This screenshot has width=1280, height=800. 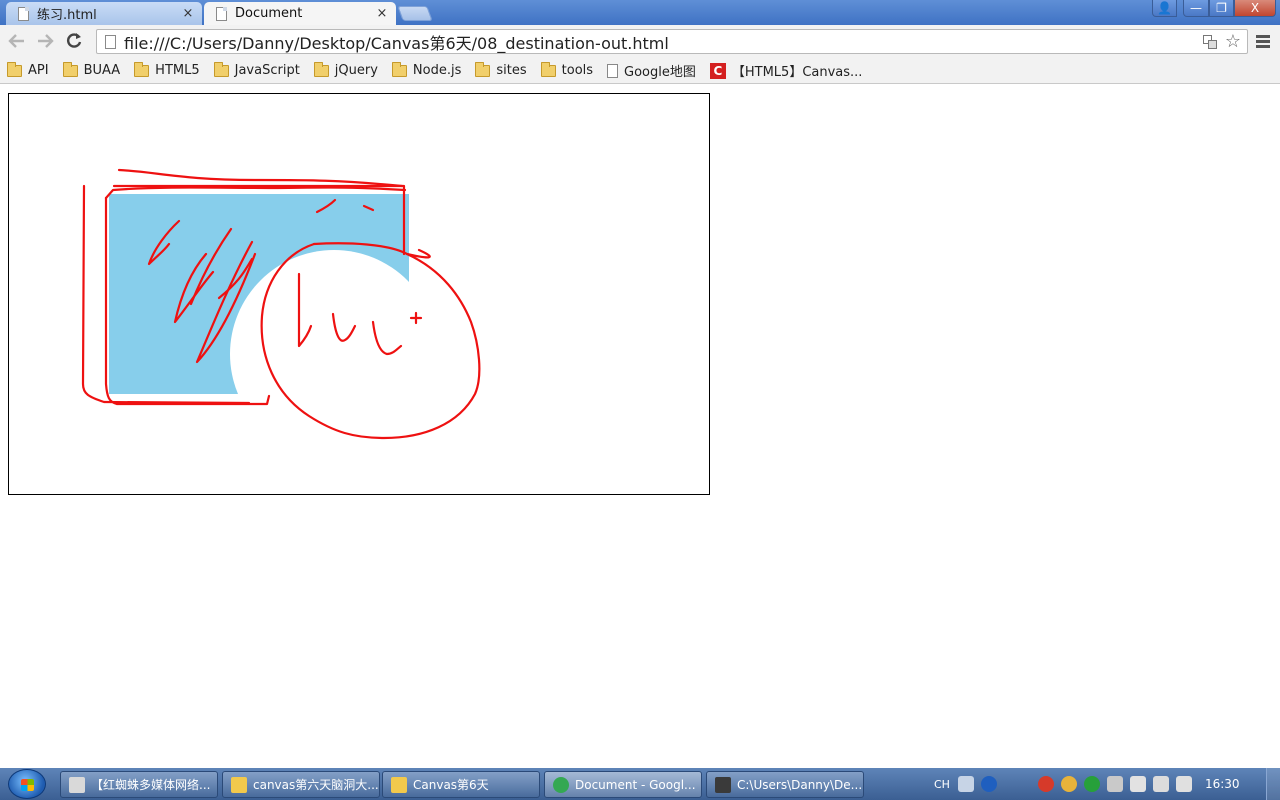 What do you see at coordinates (269, 13) in the screenshot?
I see `tab-label: Document` at bounding box center [269, 13].